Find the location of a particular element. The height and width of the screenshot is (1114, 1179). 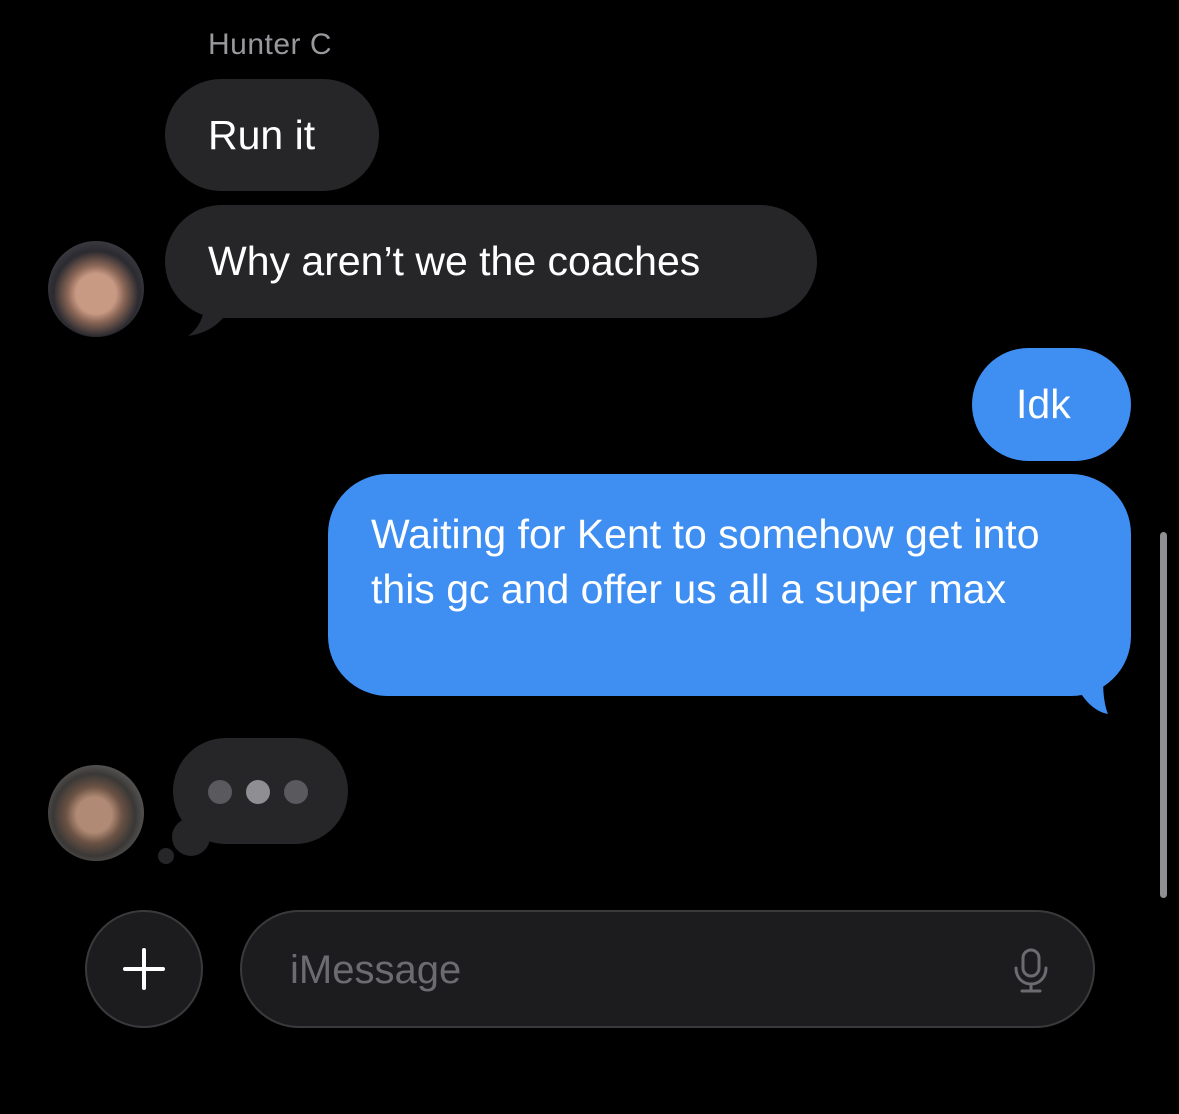

scrollbar is located at coordinates (1163, 715).